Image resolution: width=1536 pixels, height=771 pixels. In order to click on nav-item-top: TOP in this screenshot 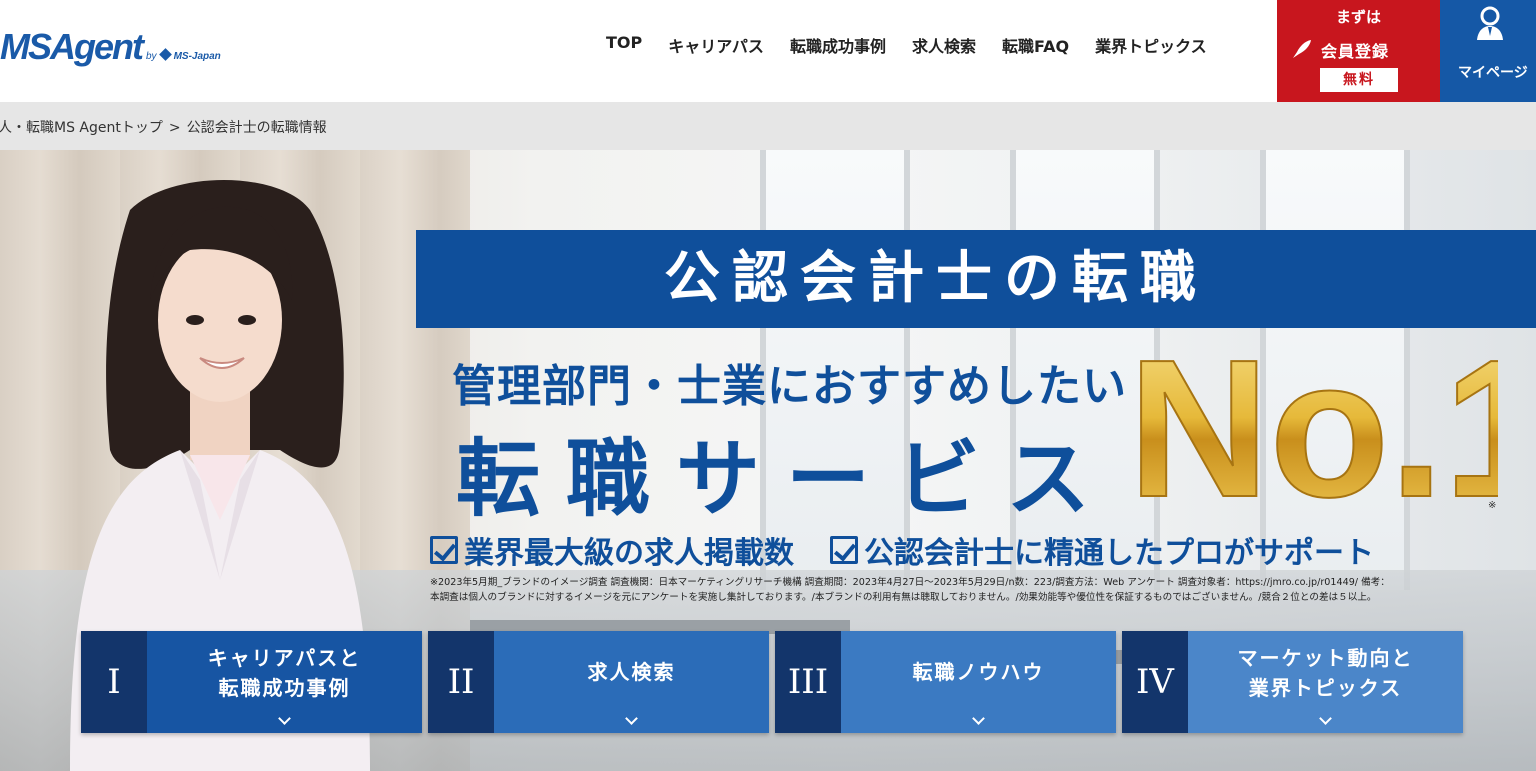, I will do `click(624, 45)`.